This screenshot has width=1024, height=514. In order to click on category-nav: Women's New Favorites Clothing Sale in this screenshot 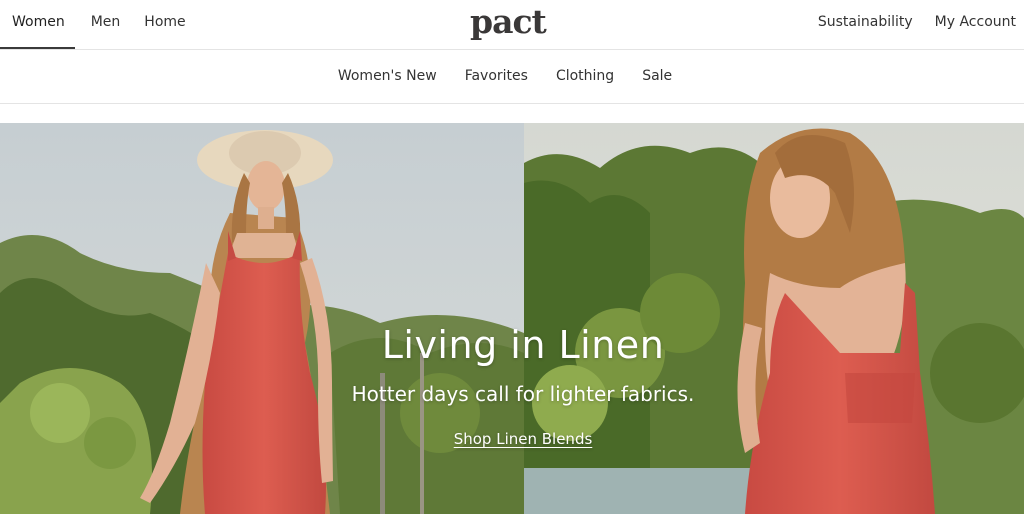, I will do `click(512, 77)`.